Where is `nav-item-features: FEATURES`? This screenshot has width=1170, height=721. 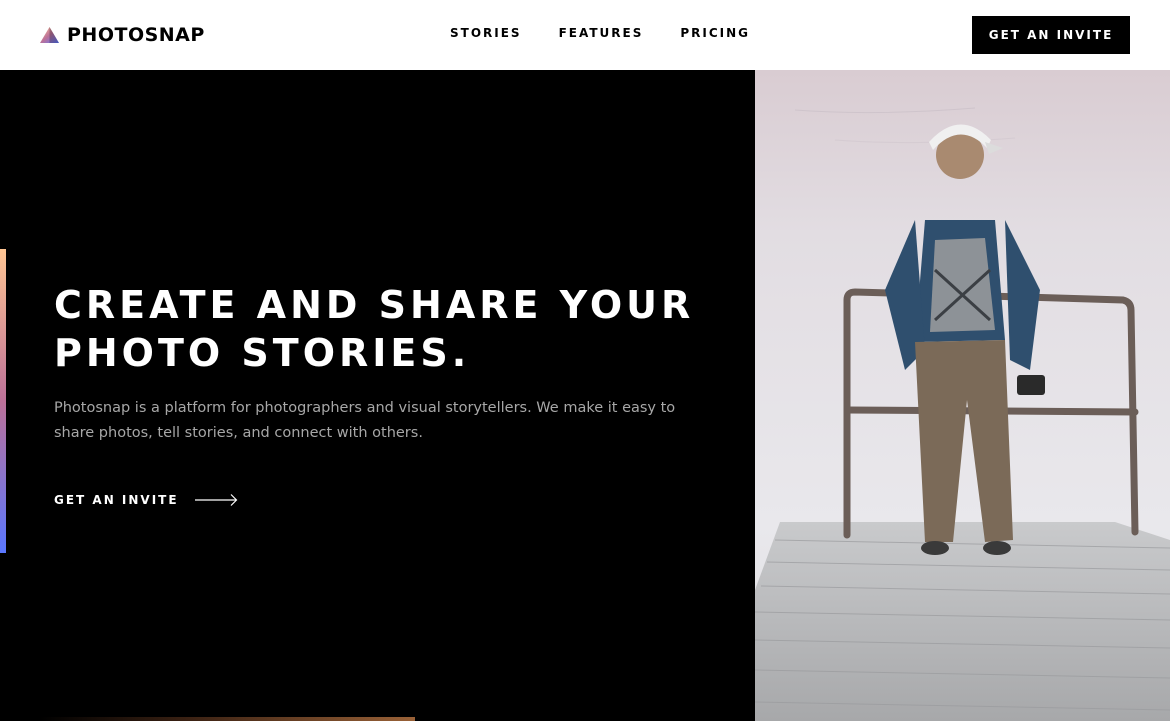 nav-item-features: FEATURES is located at coordinates (601, 33).